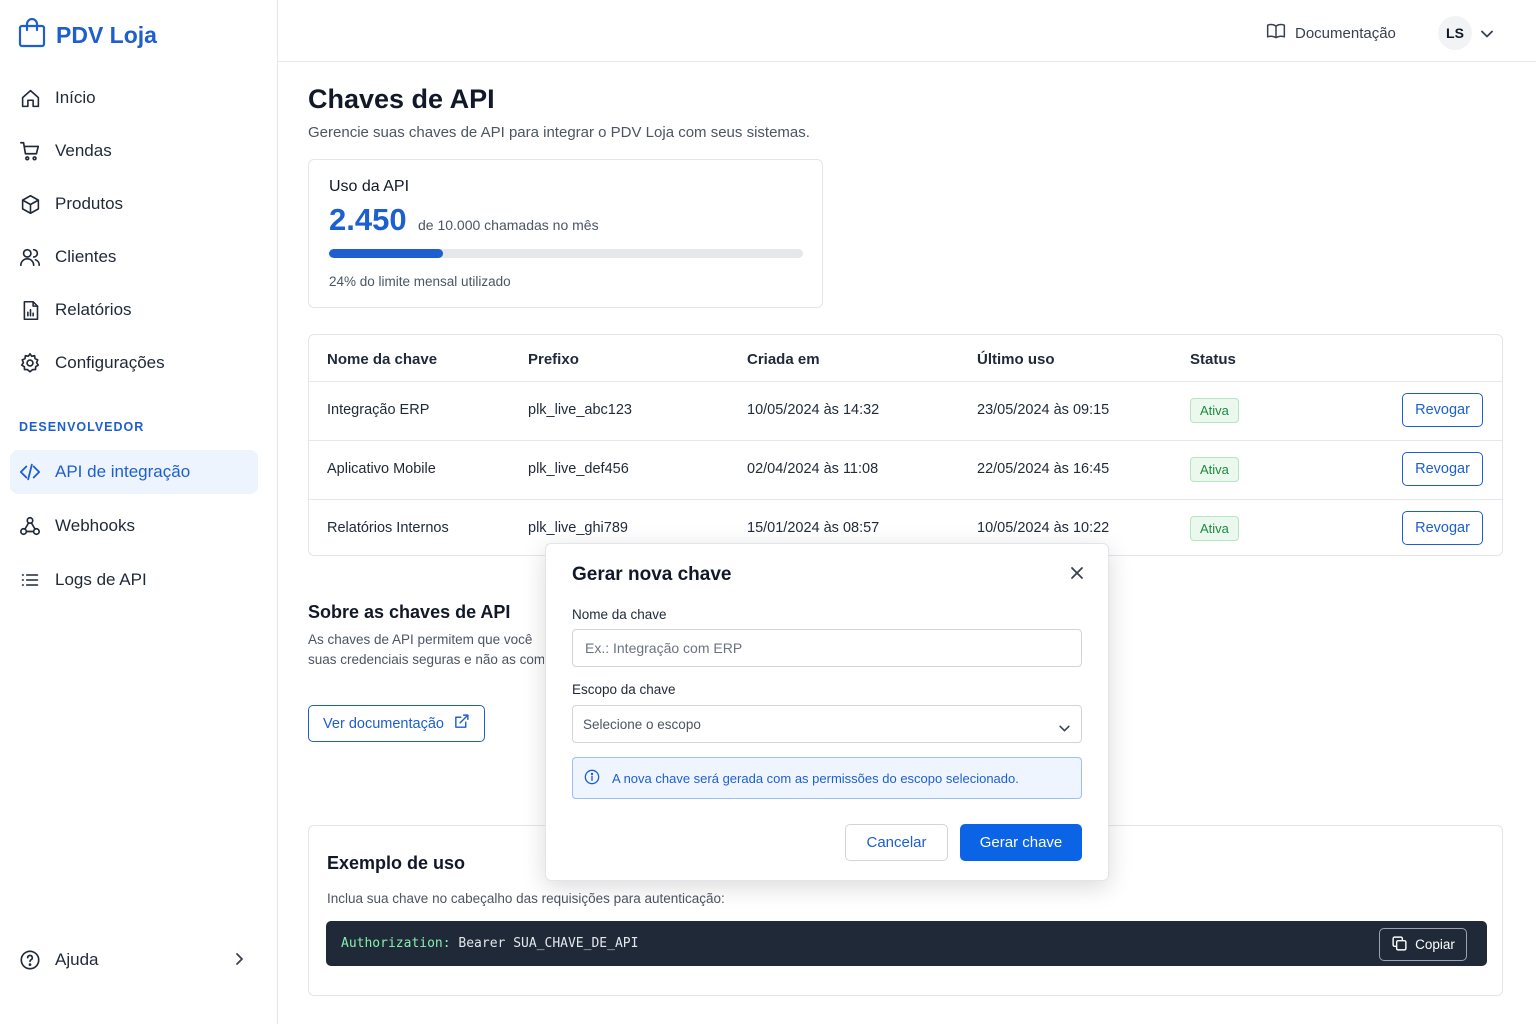 This screenshot has width=1536, height=1024. Describe the element at coordinates (1016, 359) in the screenshot. I see `column-header: Último uso` at that location.